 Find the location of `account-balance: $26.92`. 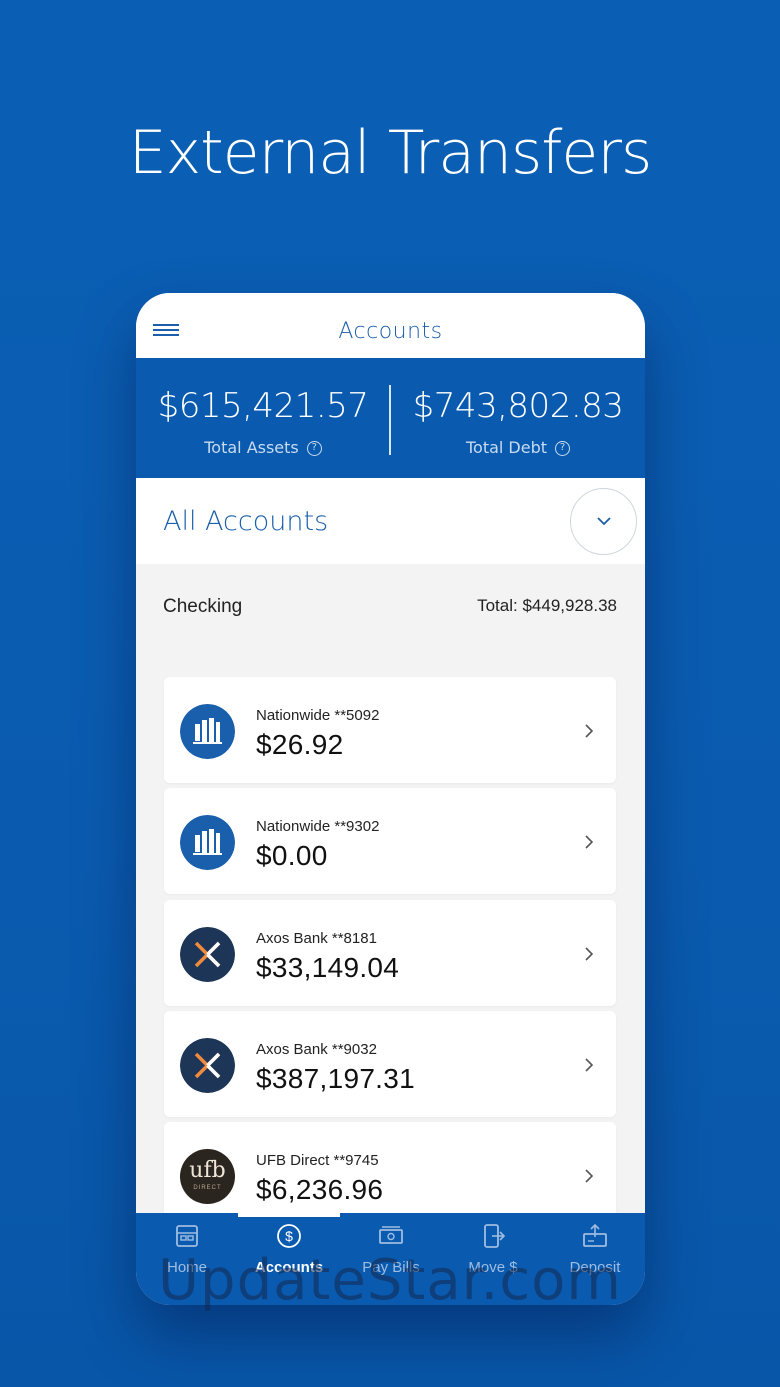

account-balance: $26.92 is located at coordinates (300, 744).